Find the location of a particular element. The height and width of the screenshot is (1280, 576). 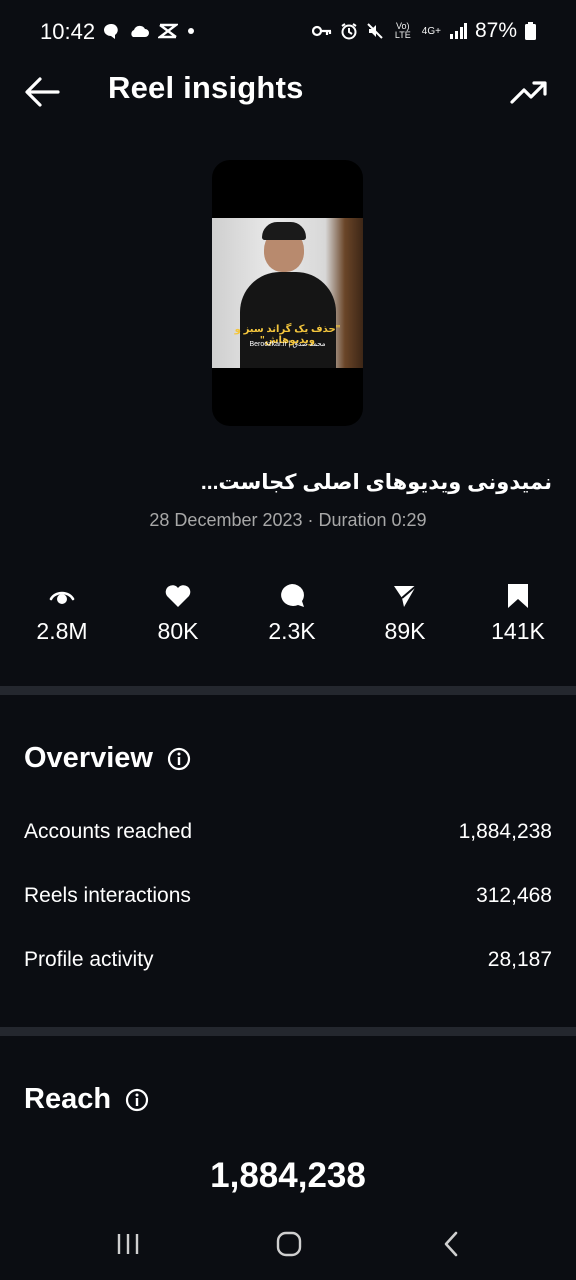

capcut-icon is located at coordinates (168, 31).